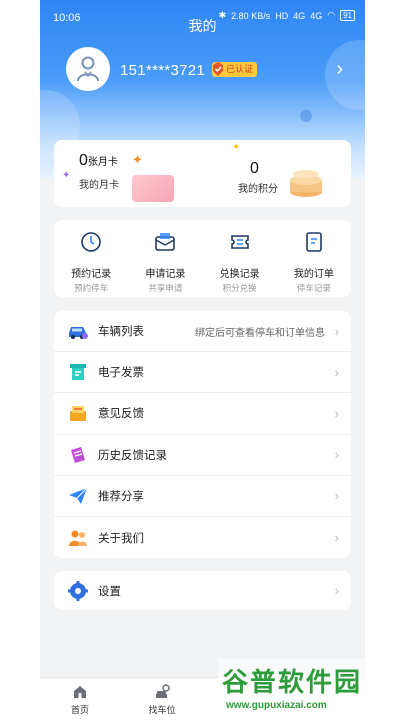  I want to click on shortcut-title: 我的订单, so click(313, 274).